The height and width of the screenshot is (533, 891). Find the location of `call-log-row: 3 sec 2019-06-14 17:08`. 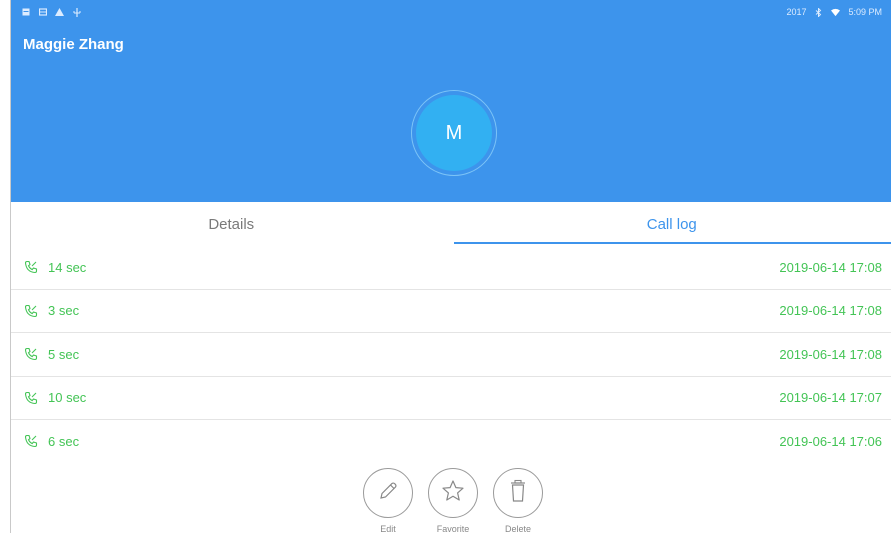

call-log-row: 3 sec 2019-06-14 17:08 is located at coordinates (451, 311).